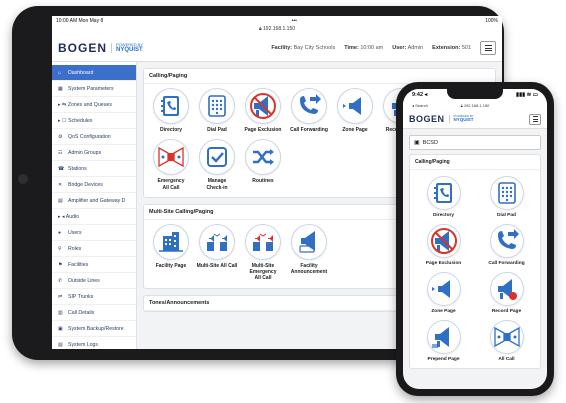 The image size is (566, 403). Describe the element at coordinates (171, 184) in the screenshot. I see `tile-label: Emergency All Call` at that location.